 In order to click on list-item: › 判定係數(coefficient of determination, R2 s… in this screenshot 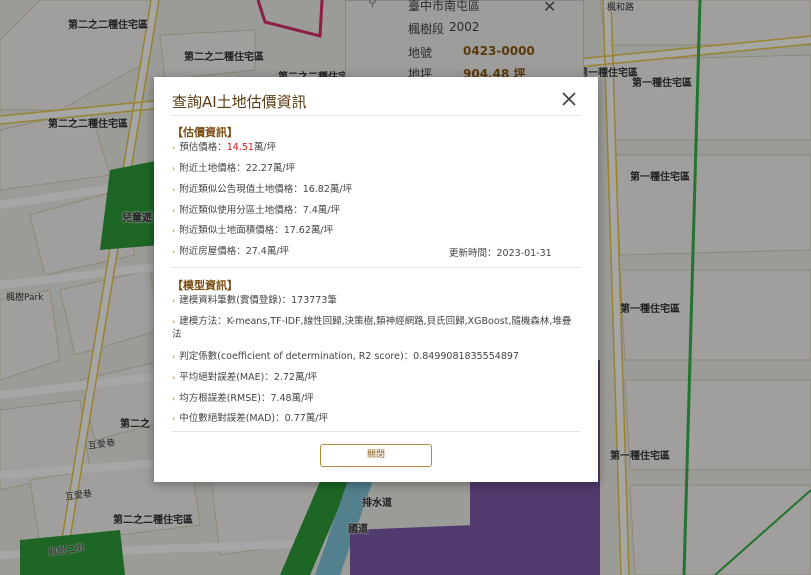, I will do `click(374, 356)`.